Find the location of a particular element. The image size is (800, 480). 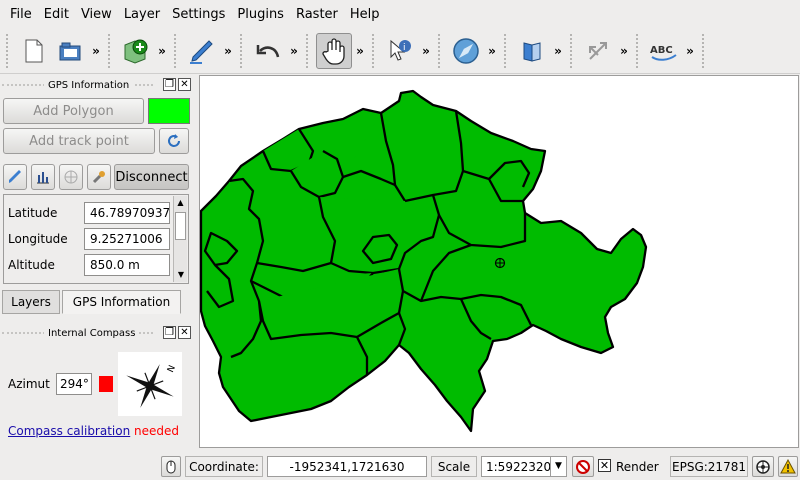

arrows-button is located at coordinates (598, 51).